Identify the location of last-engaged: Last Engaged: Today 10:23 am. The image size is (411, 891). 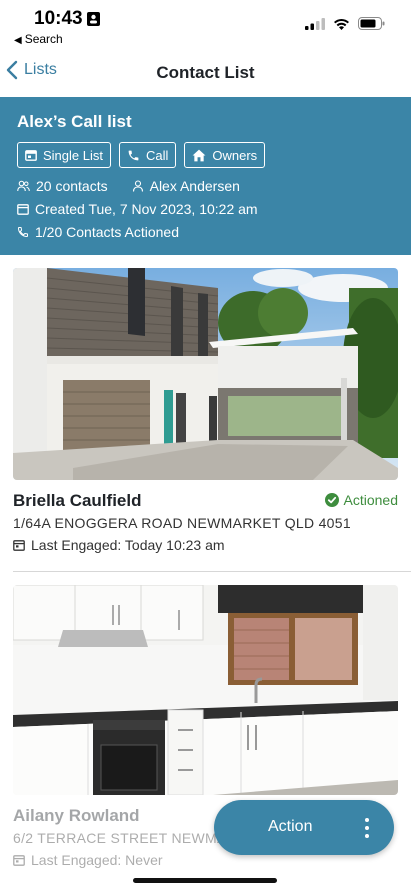
(205, 545).